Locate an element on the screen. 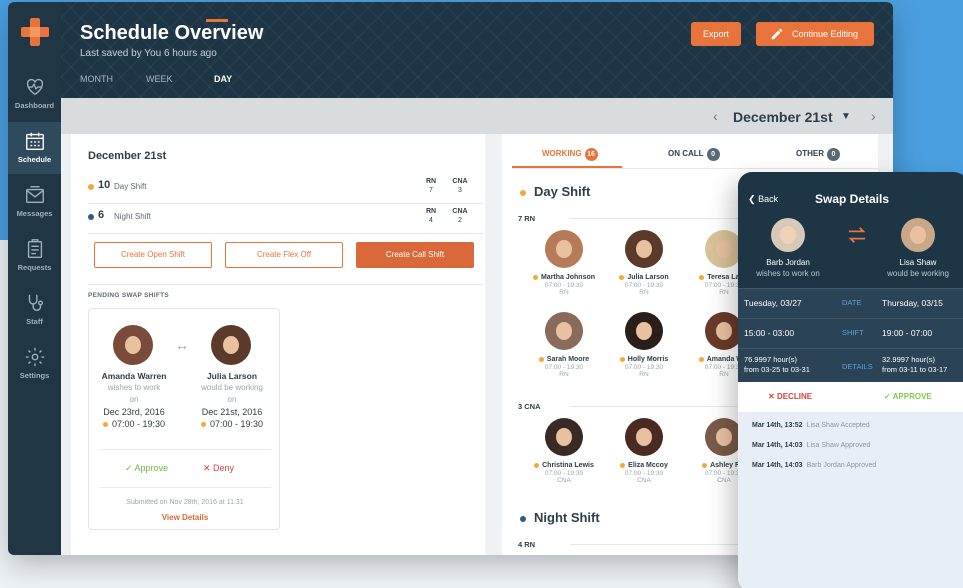  staff-card-item: Julia Larson 07:00 - 19:30 RN is located at coordinates (644, 263).